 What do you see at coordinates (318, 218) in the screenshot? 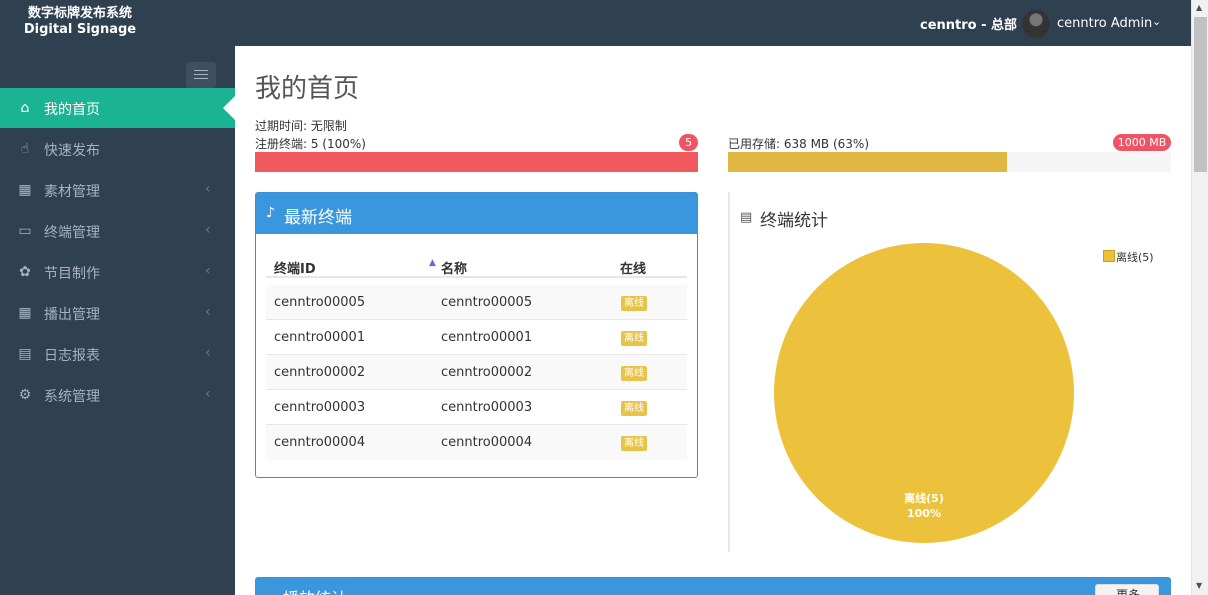
I see `panel-title: 最新终端` at bounding box center [318, 218].